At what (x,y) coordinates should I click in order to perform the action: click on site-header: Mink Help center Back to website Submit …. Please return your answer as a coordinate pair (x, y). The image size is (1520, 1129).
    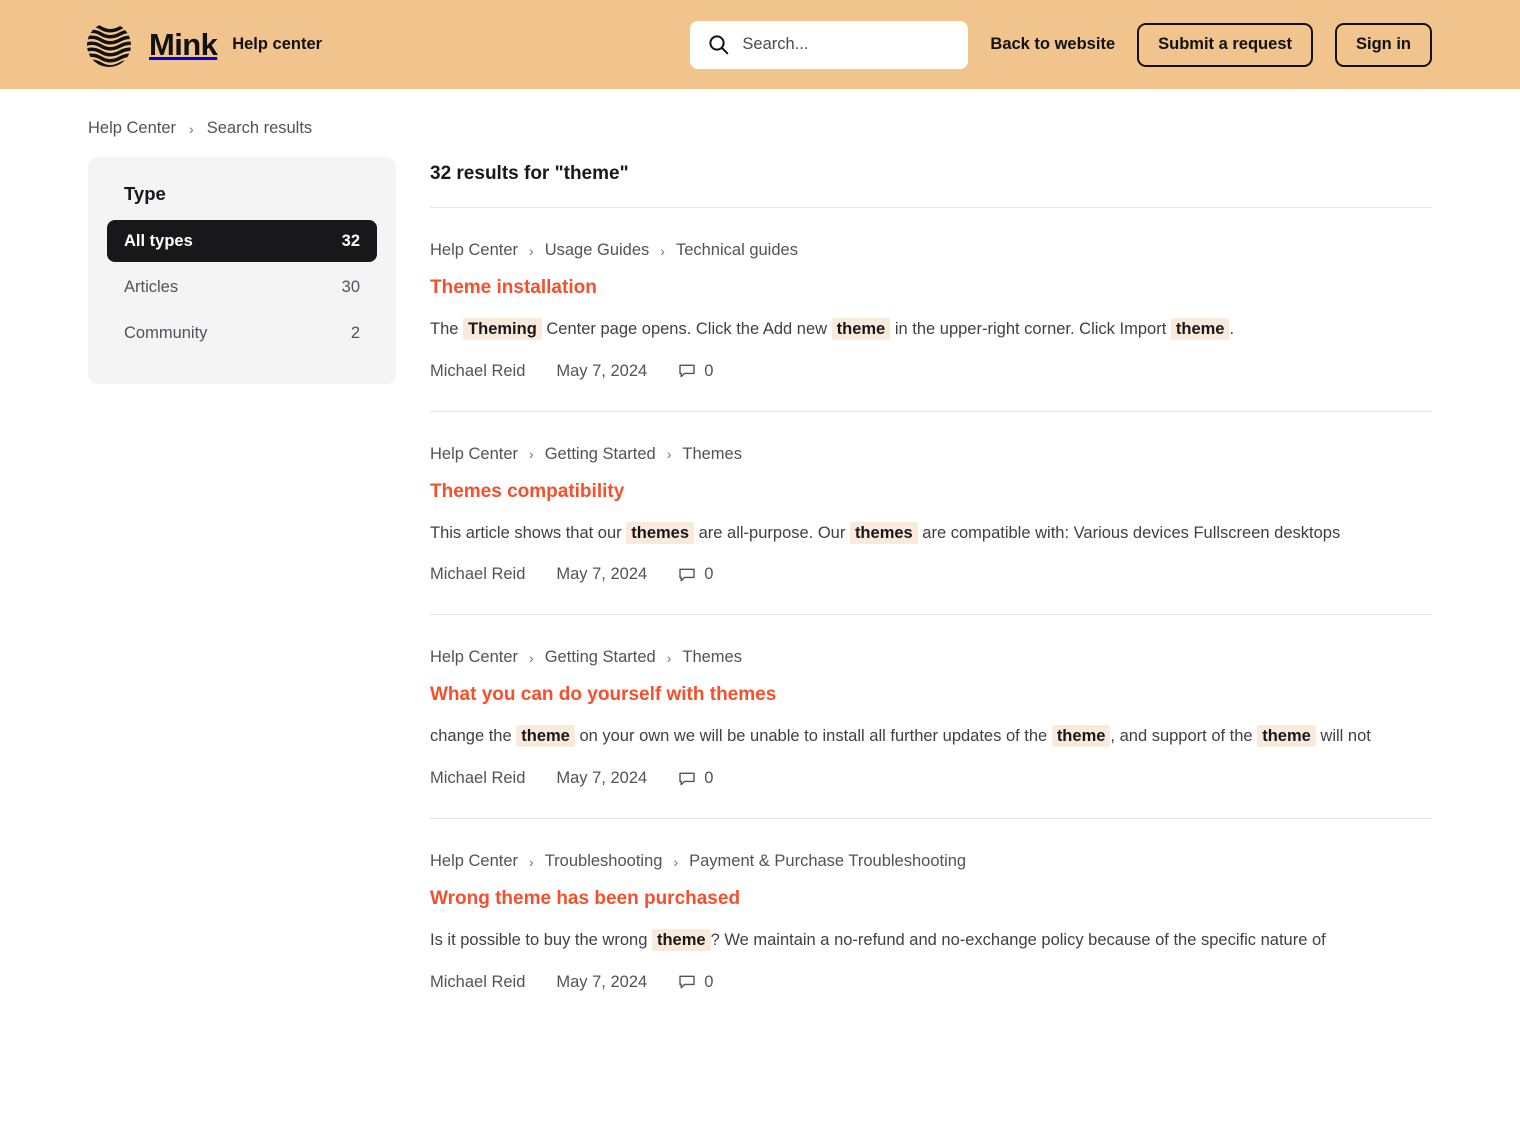
    Looking at the image, I should click on (760, 44).